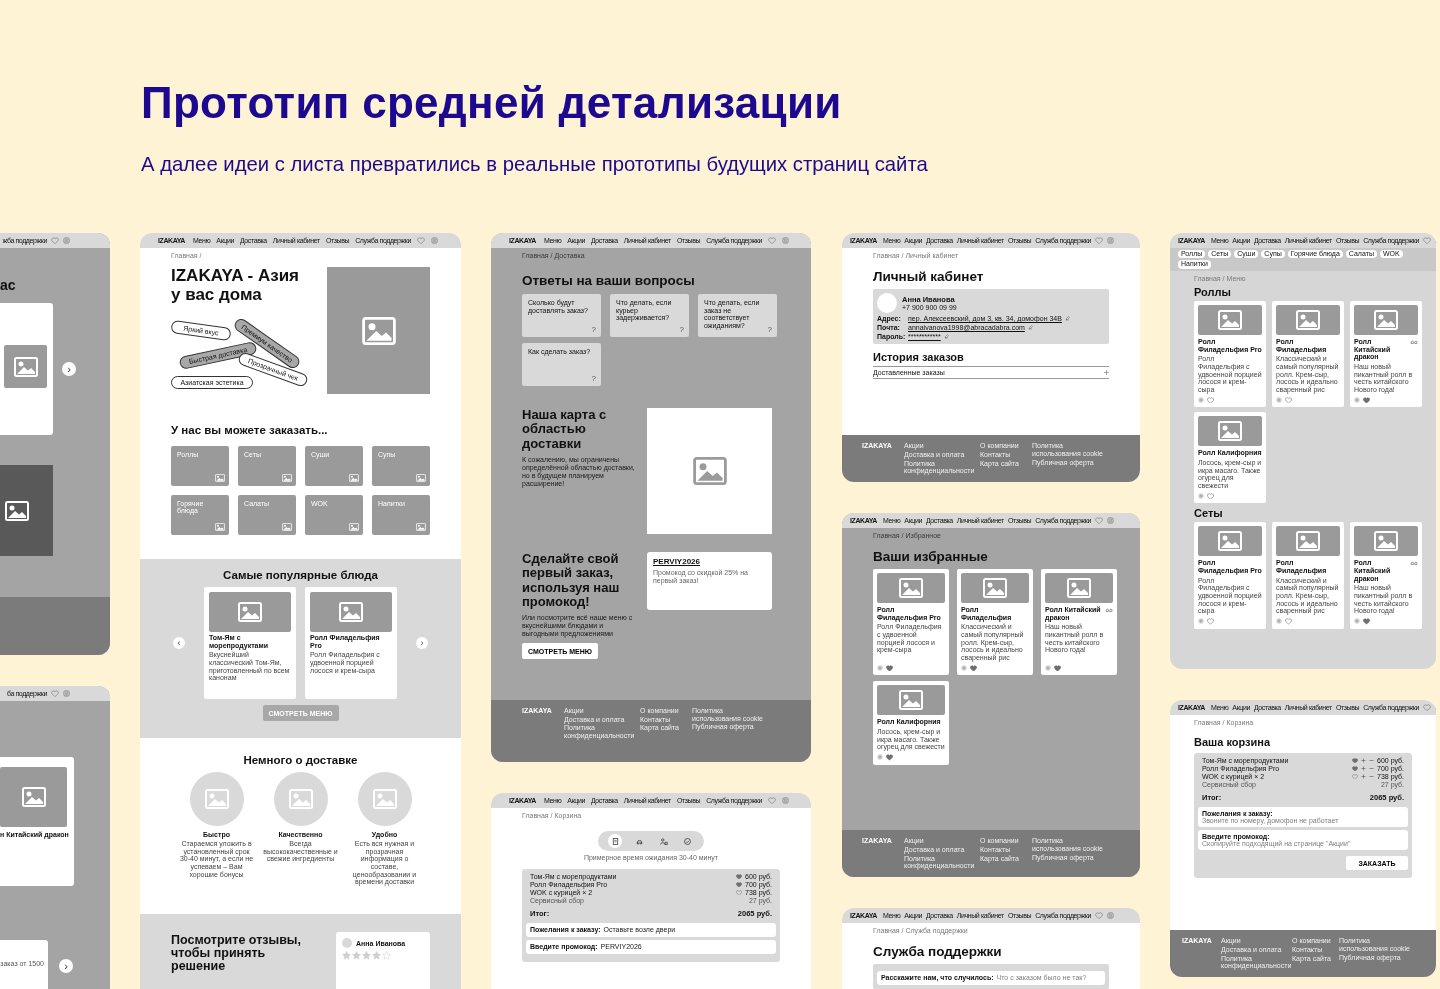  What do you see at coordinates (235, 286) in the screenshot?
I see `hero-title: IZAKAYA - Азия у вас дома` at bounding box center [235, 286].